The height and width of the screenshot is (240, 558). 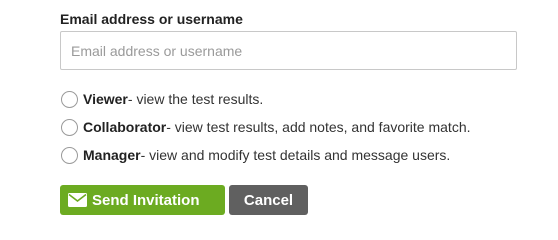 What do you see at coordinates (69, 127) in the screenshot?
I see `collaborator-radio` at bounding box center [69, 127].